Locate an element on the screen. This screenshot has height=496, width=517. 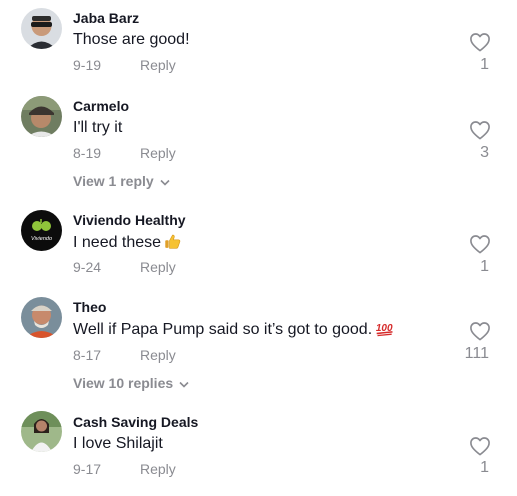
comment-username: Jaba Barz is located at coordinates (106, 18).